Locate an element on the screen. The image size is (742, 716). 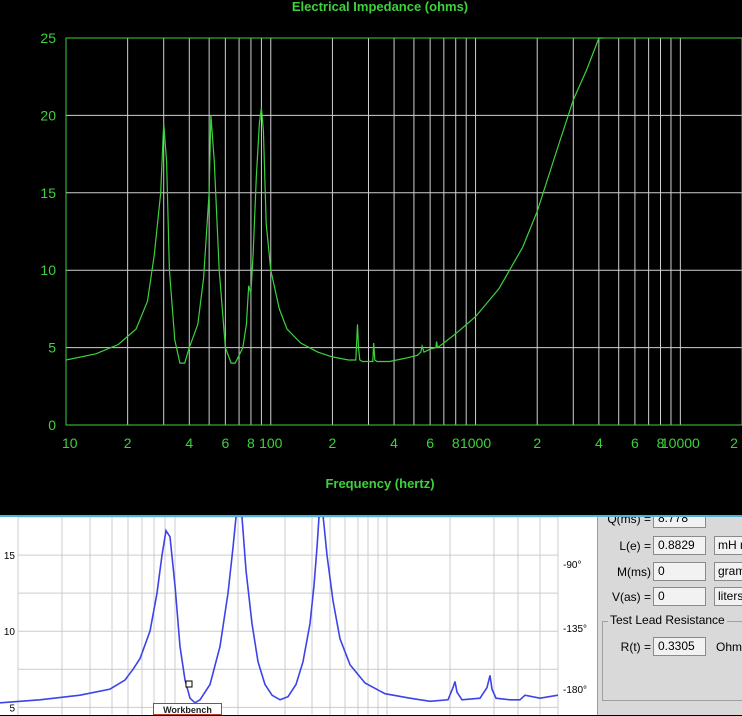
workbench-phase-tick: -90° is located at coordinates (572, 565).